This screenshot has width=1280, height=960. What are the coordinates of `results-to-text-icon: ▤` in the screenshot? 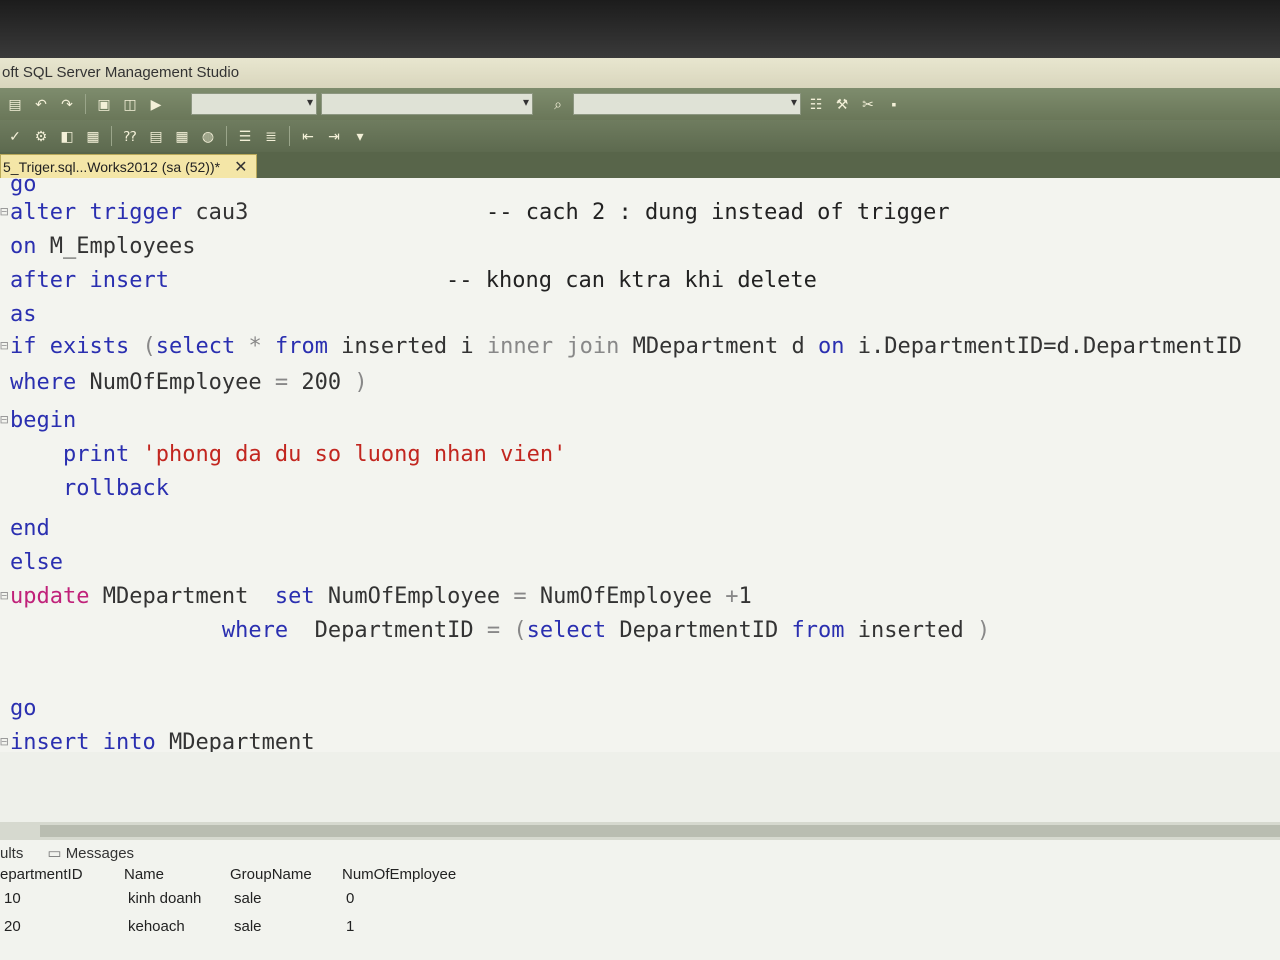 It's located at (156, 136).